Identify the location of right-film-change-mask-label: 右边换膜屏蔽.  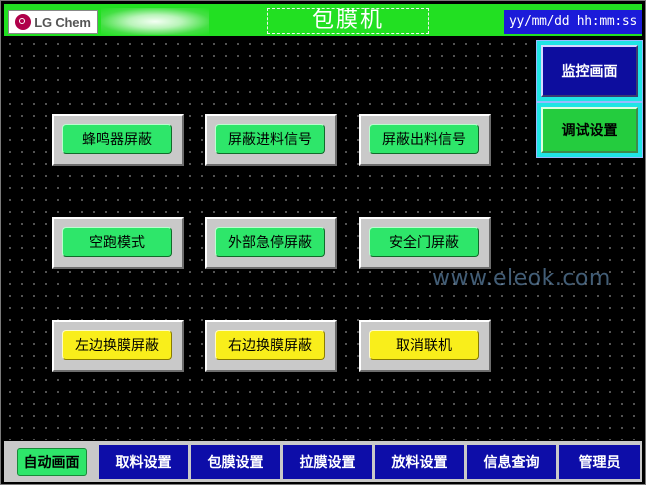
(270, 345).